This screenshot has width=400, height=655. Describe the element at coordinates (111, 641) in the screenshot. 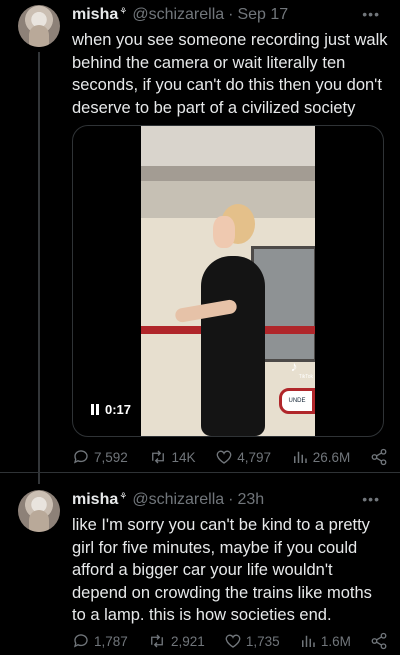

I see `reply-count: 1,787` at that location.